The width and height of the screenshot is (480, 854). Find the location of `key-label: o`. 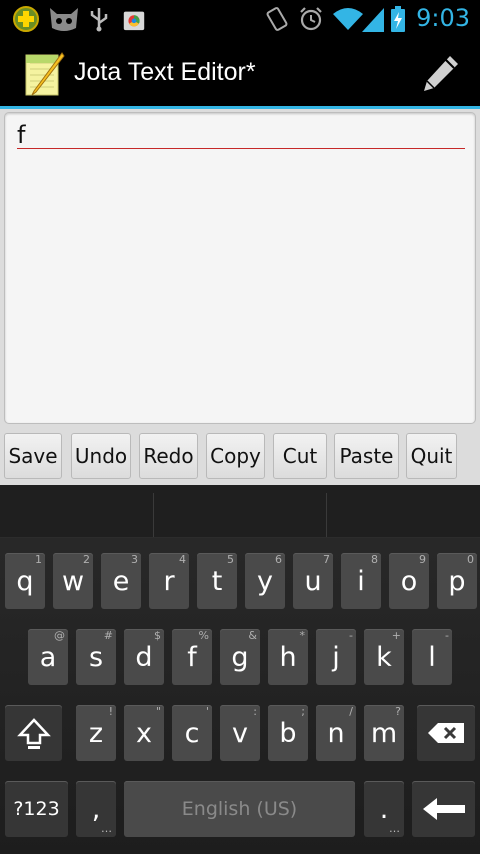

key-label: o is located at coordinates (409, 581).